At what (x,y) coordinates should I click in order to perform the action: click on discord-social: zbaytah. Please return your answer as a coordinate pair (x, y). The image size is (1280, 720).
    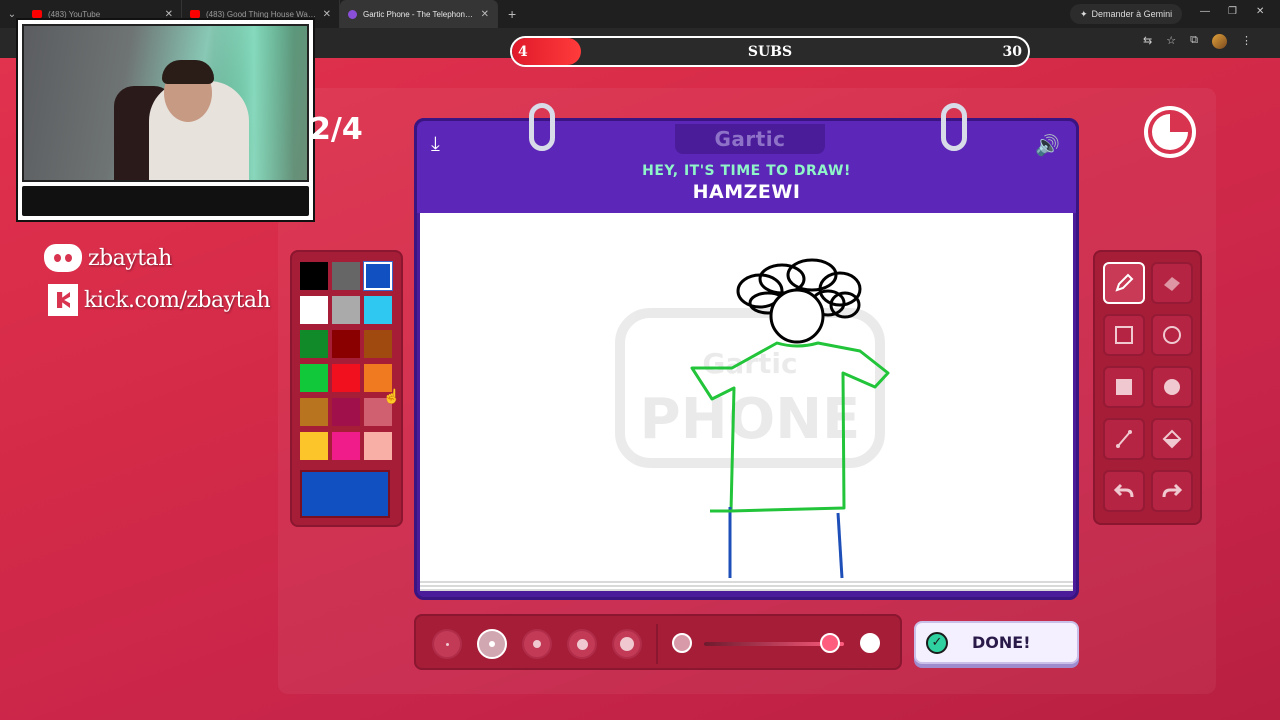
    Looking at the image, I should click on (108, 258).